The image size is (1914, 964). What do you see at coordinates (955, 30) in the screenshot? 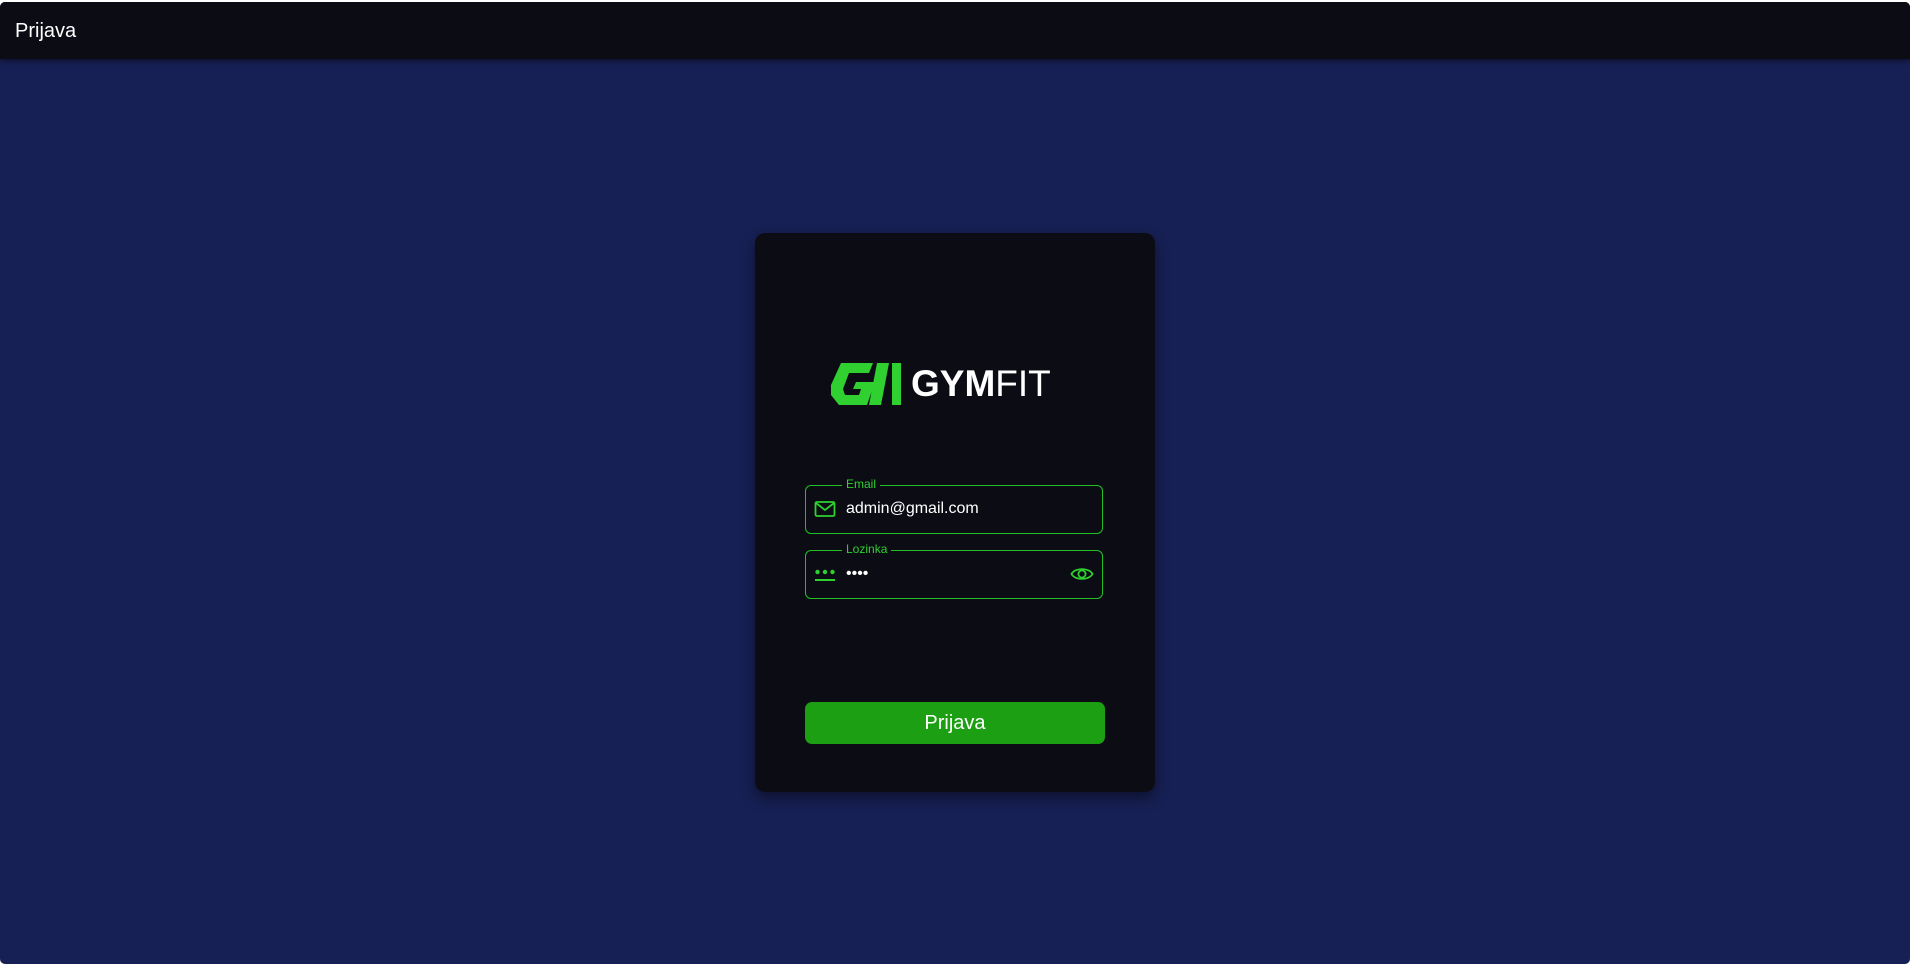
I see `top-app-bar: Prijava` at bounding box center [955, 30].